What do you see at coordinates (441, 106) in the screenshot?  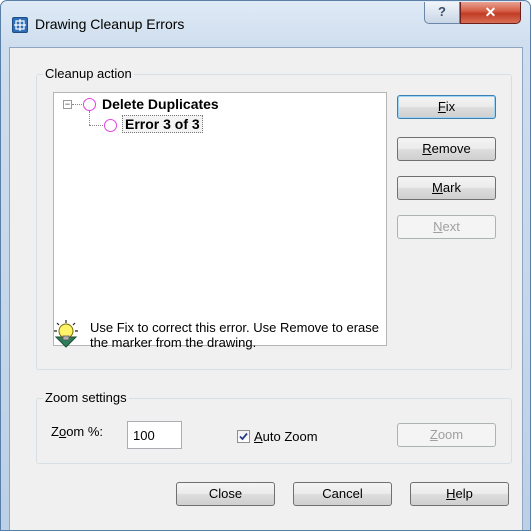 I see `fix-accel: F` at bounding box center [441, 106].